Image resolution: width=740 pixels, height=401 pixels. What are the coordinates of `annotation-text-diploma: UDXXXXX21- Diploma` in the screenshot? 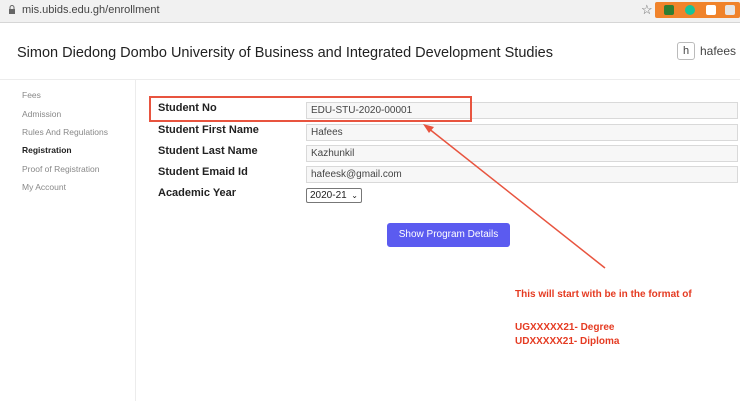 It's located at (567, 341).